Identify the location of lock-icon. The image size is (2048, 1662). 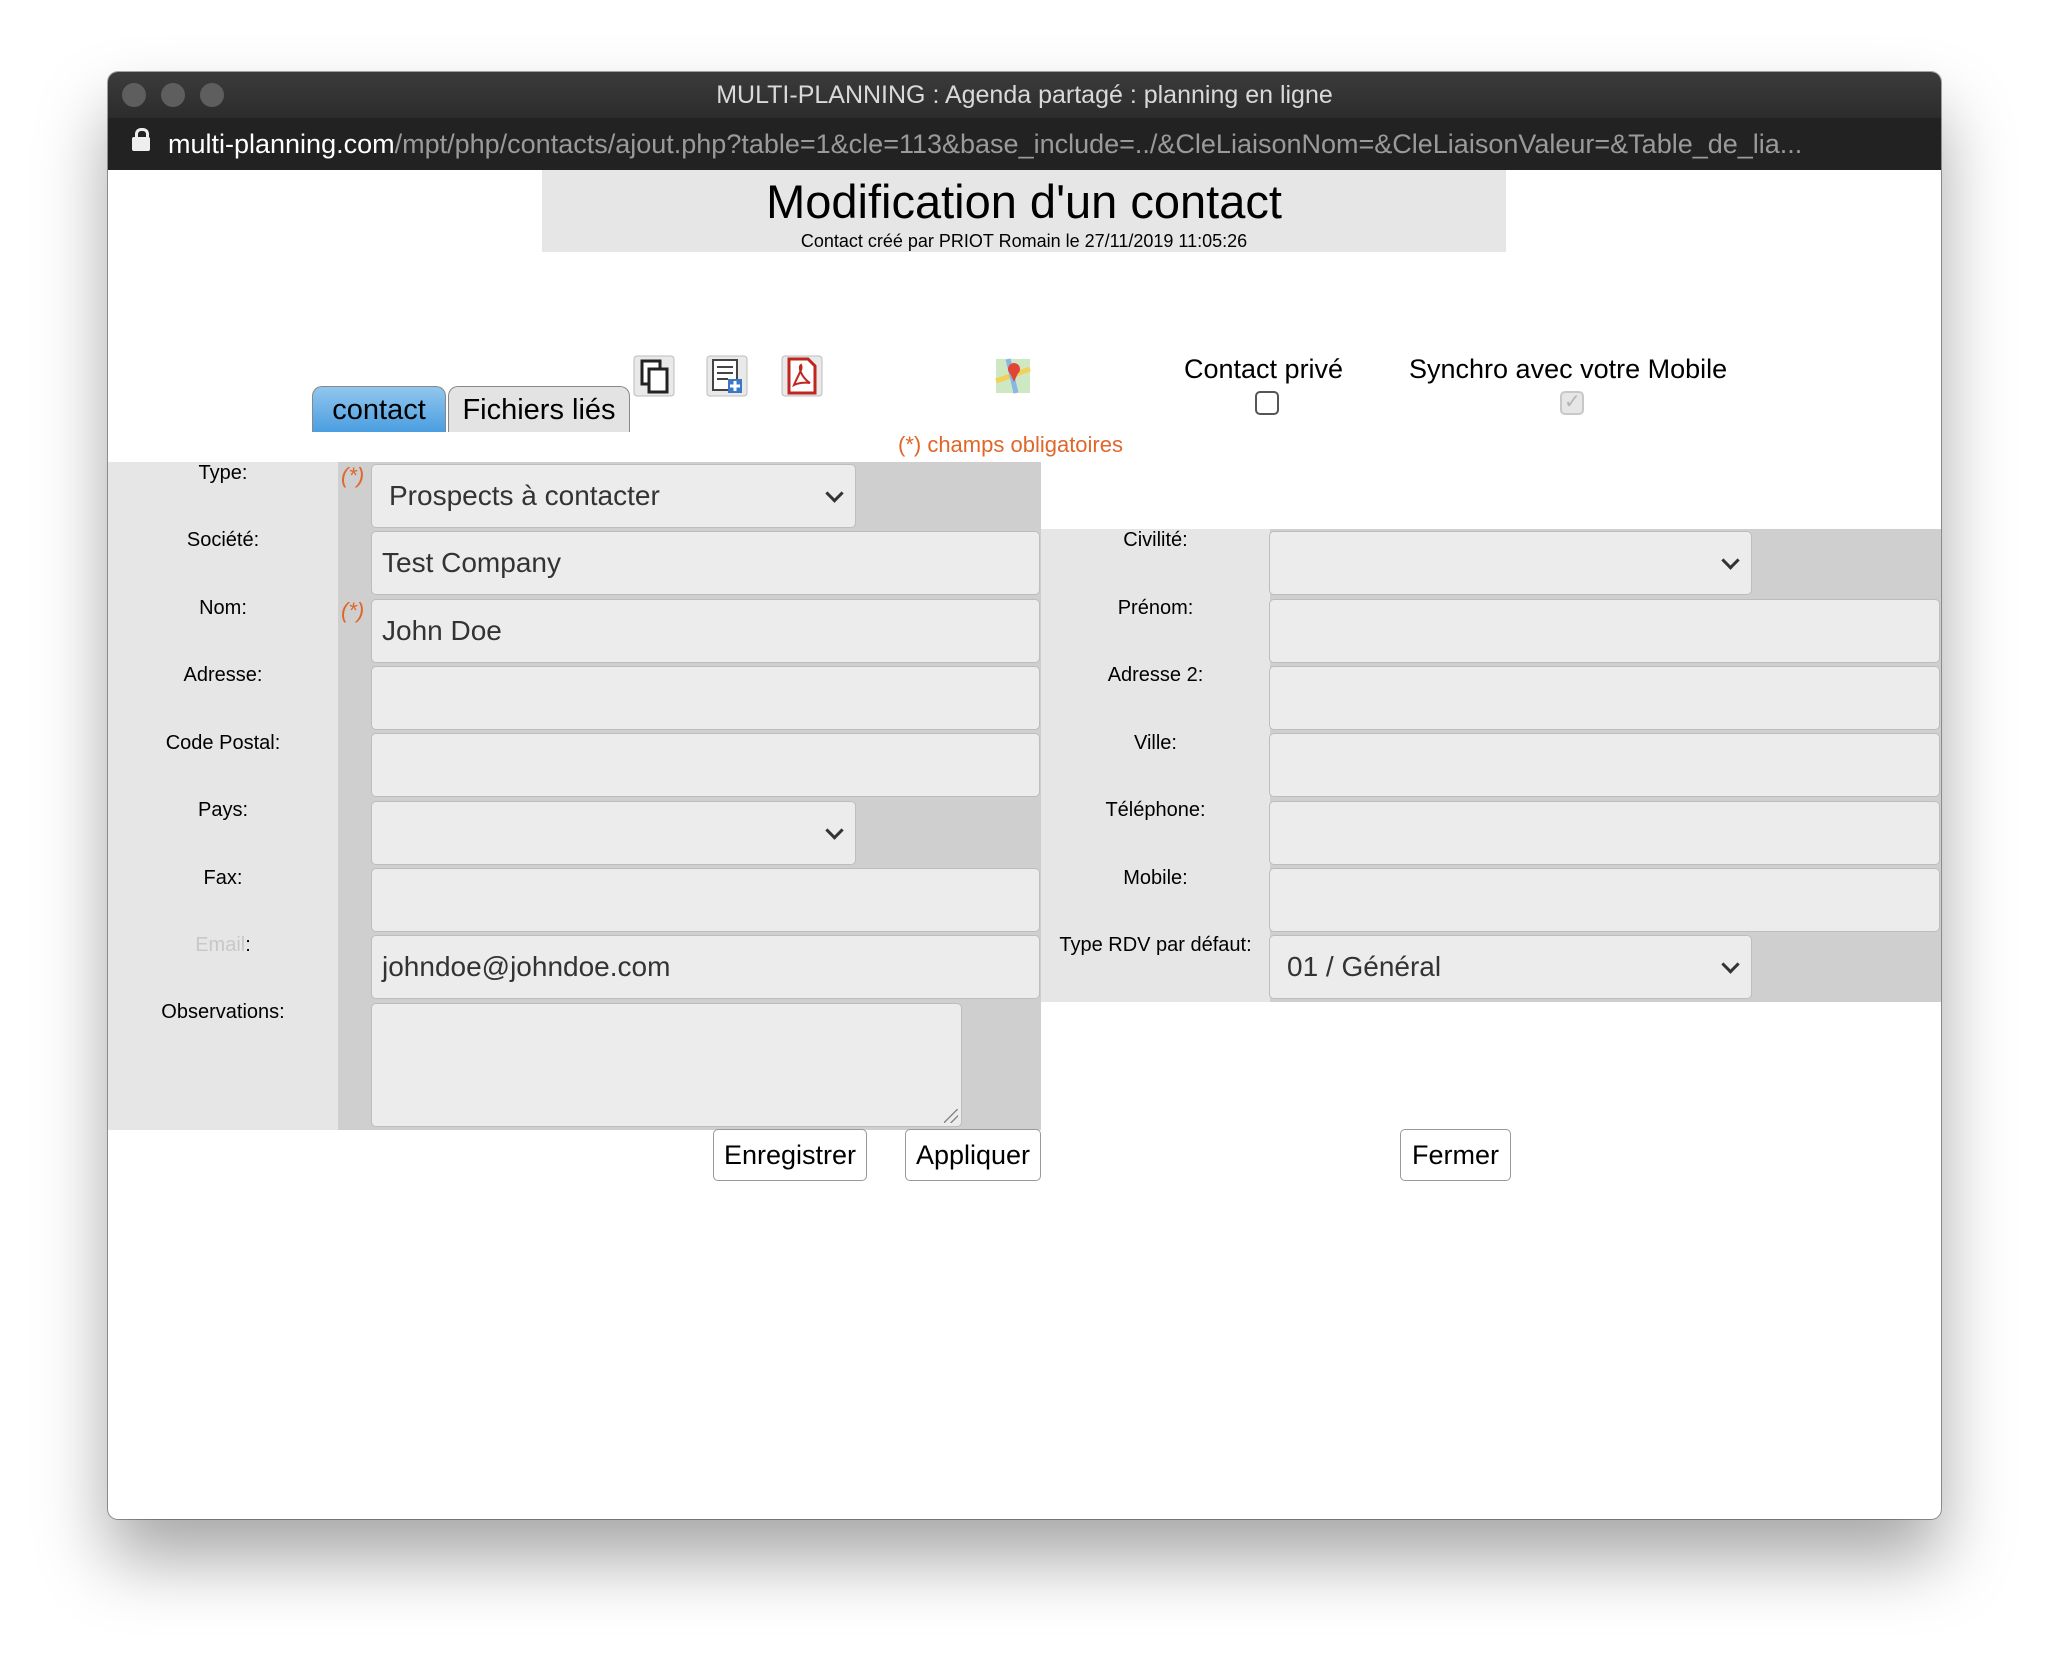
(141, 139).